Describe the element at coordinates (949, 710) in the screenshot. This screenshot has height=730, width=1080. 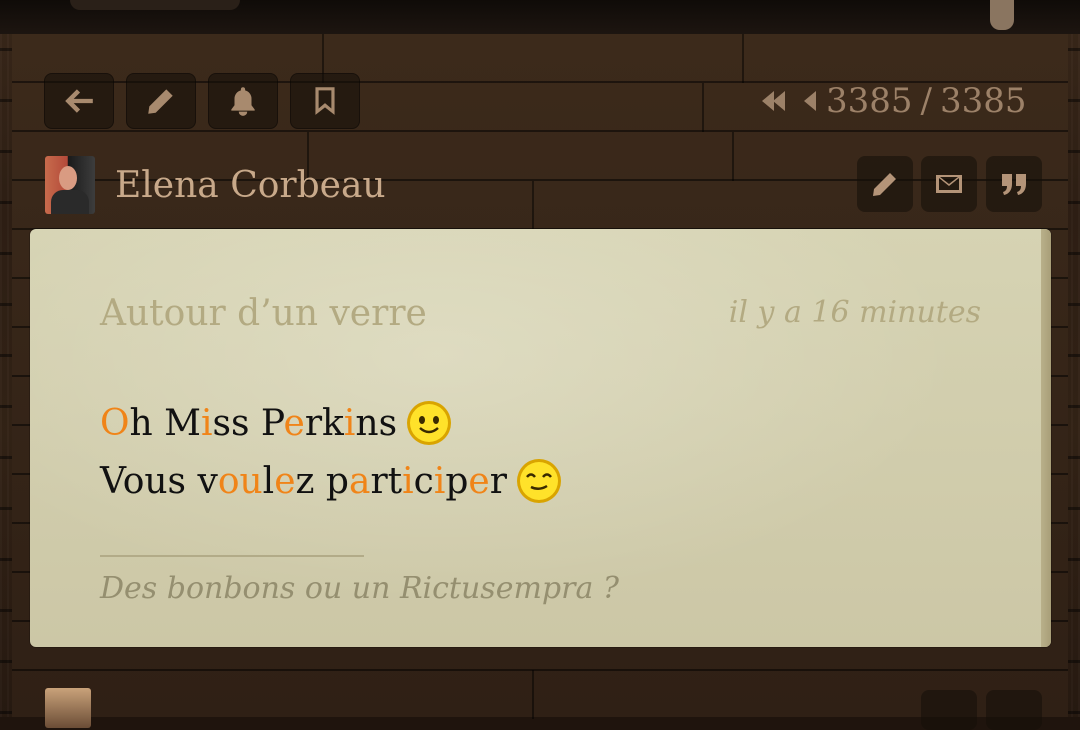
I see `next-message-button` at that location.